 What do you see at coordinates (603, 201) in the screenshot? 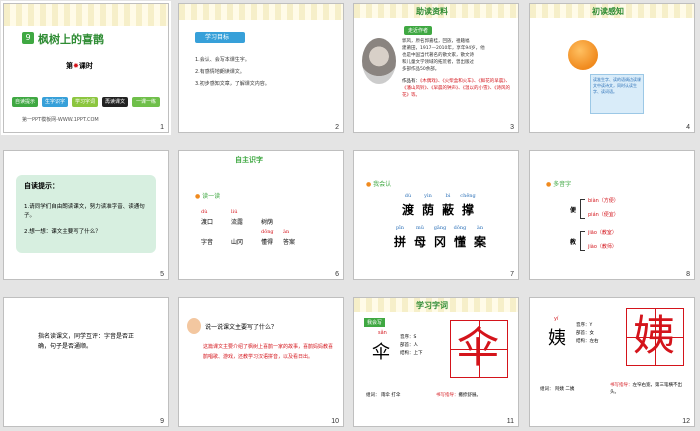
I see `polyphone-reading: biàn（方便）` at bounding box center [603, 201].